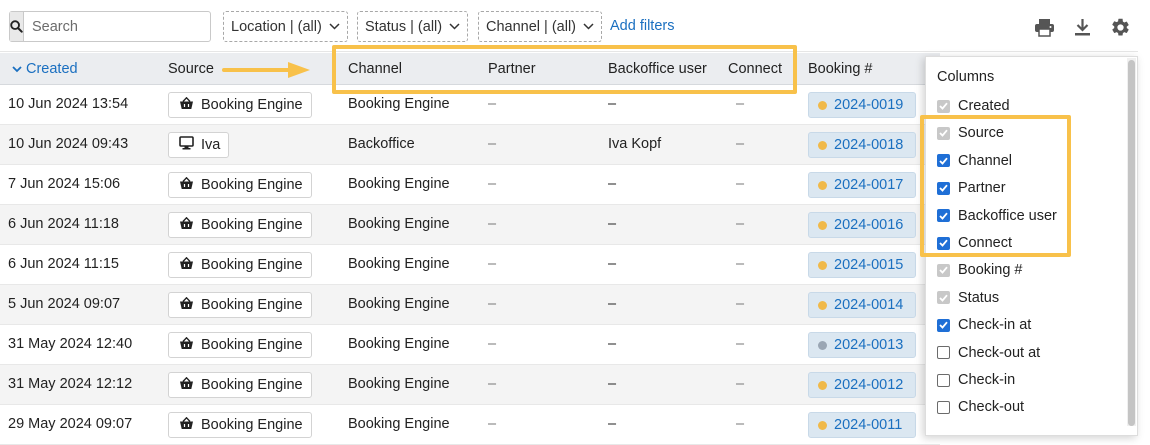 Image resolution: width=1150 pixels, height=445 pixels. What do you see at coordinates (869, 345) in the screenshot?
I see `booking-number: 2024-0013` at bounding box center [869, 345].